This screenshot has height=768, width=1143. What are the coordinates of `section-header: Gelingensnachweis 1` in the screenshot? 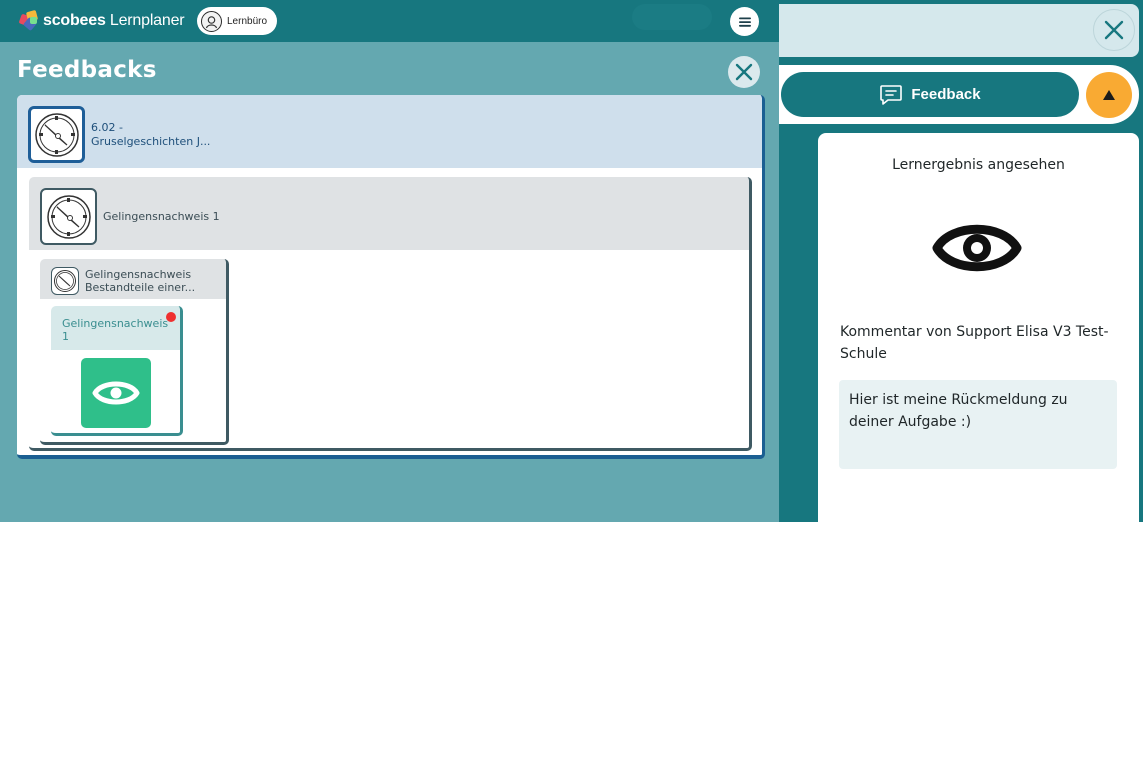 It's located at (389, 213).